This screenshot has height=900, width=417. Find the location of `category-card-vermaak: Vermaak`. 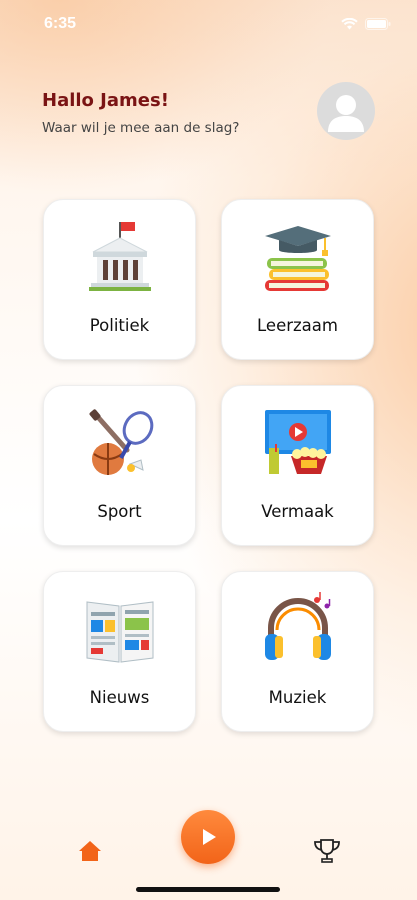

category-card-vermaak: Vermaak is located at coordinates (297, 465).